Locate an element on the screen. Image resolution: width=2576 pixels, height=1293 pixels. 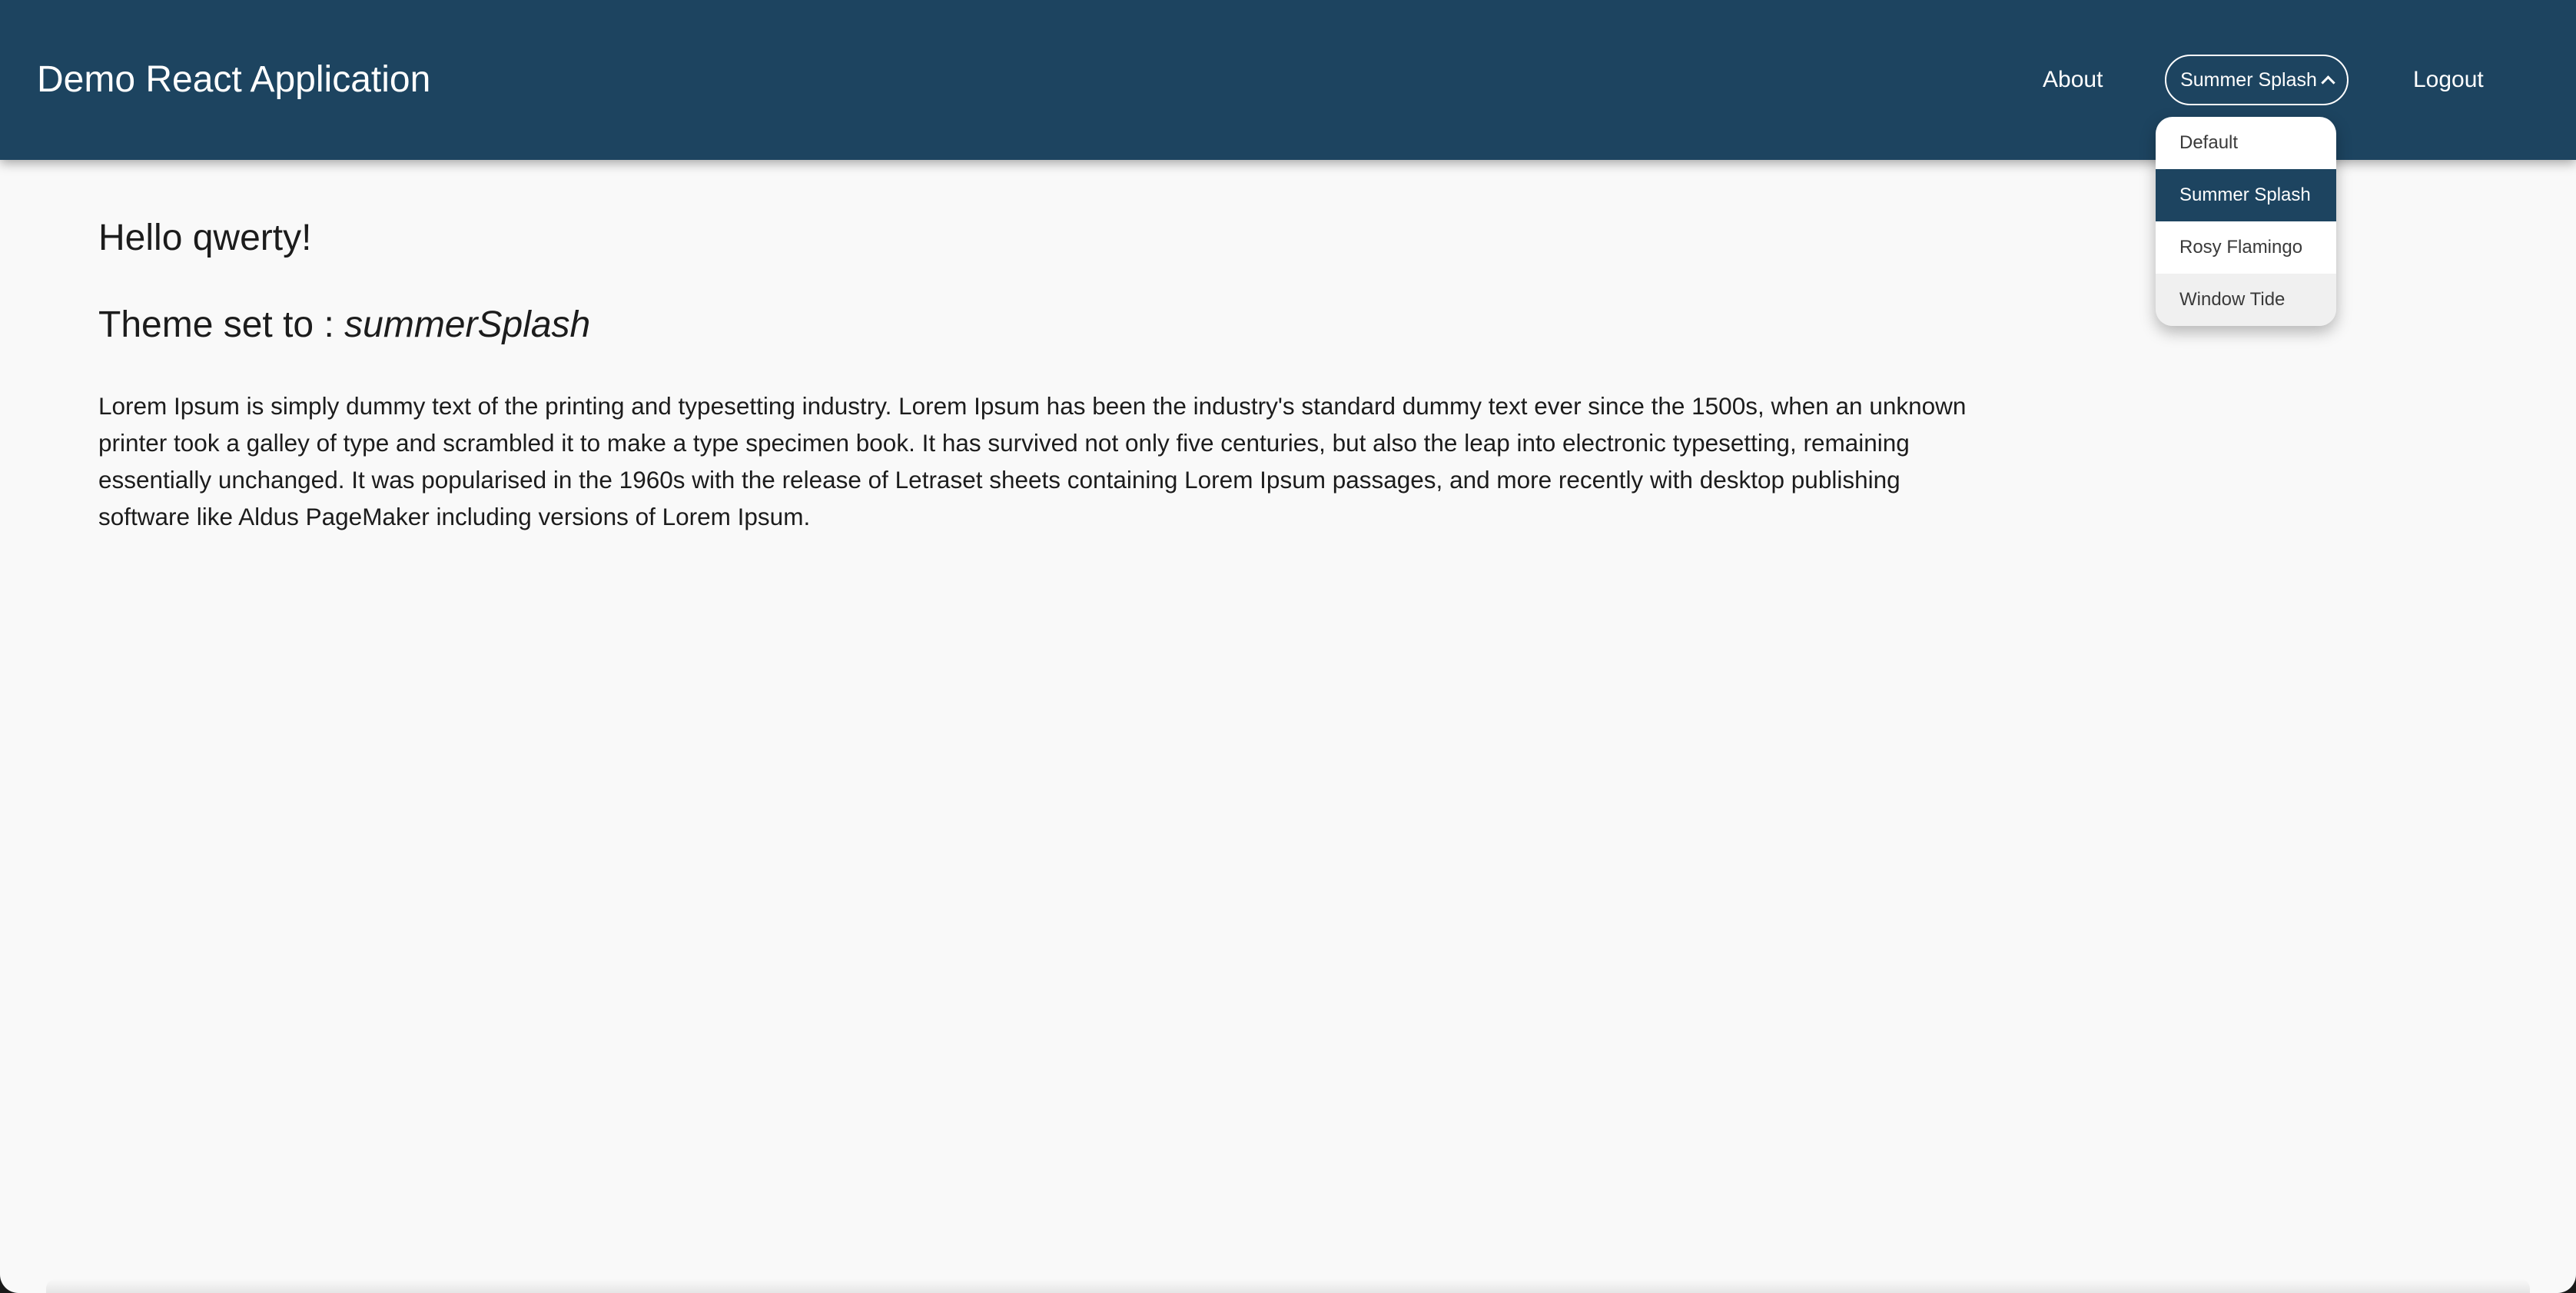
chevron-up-icon is located at coordinates (2328, 82).